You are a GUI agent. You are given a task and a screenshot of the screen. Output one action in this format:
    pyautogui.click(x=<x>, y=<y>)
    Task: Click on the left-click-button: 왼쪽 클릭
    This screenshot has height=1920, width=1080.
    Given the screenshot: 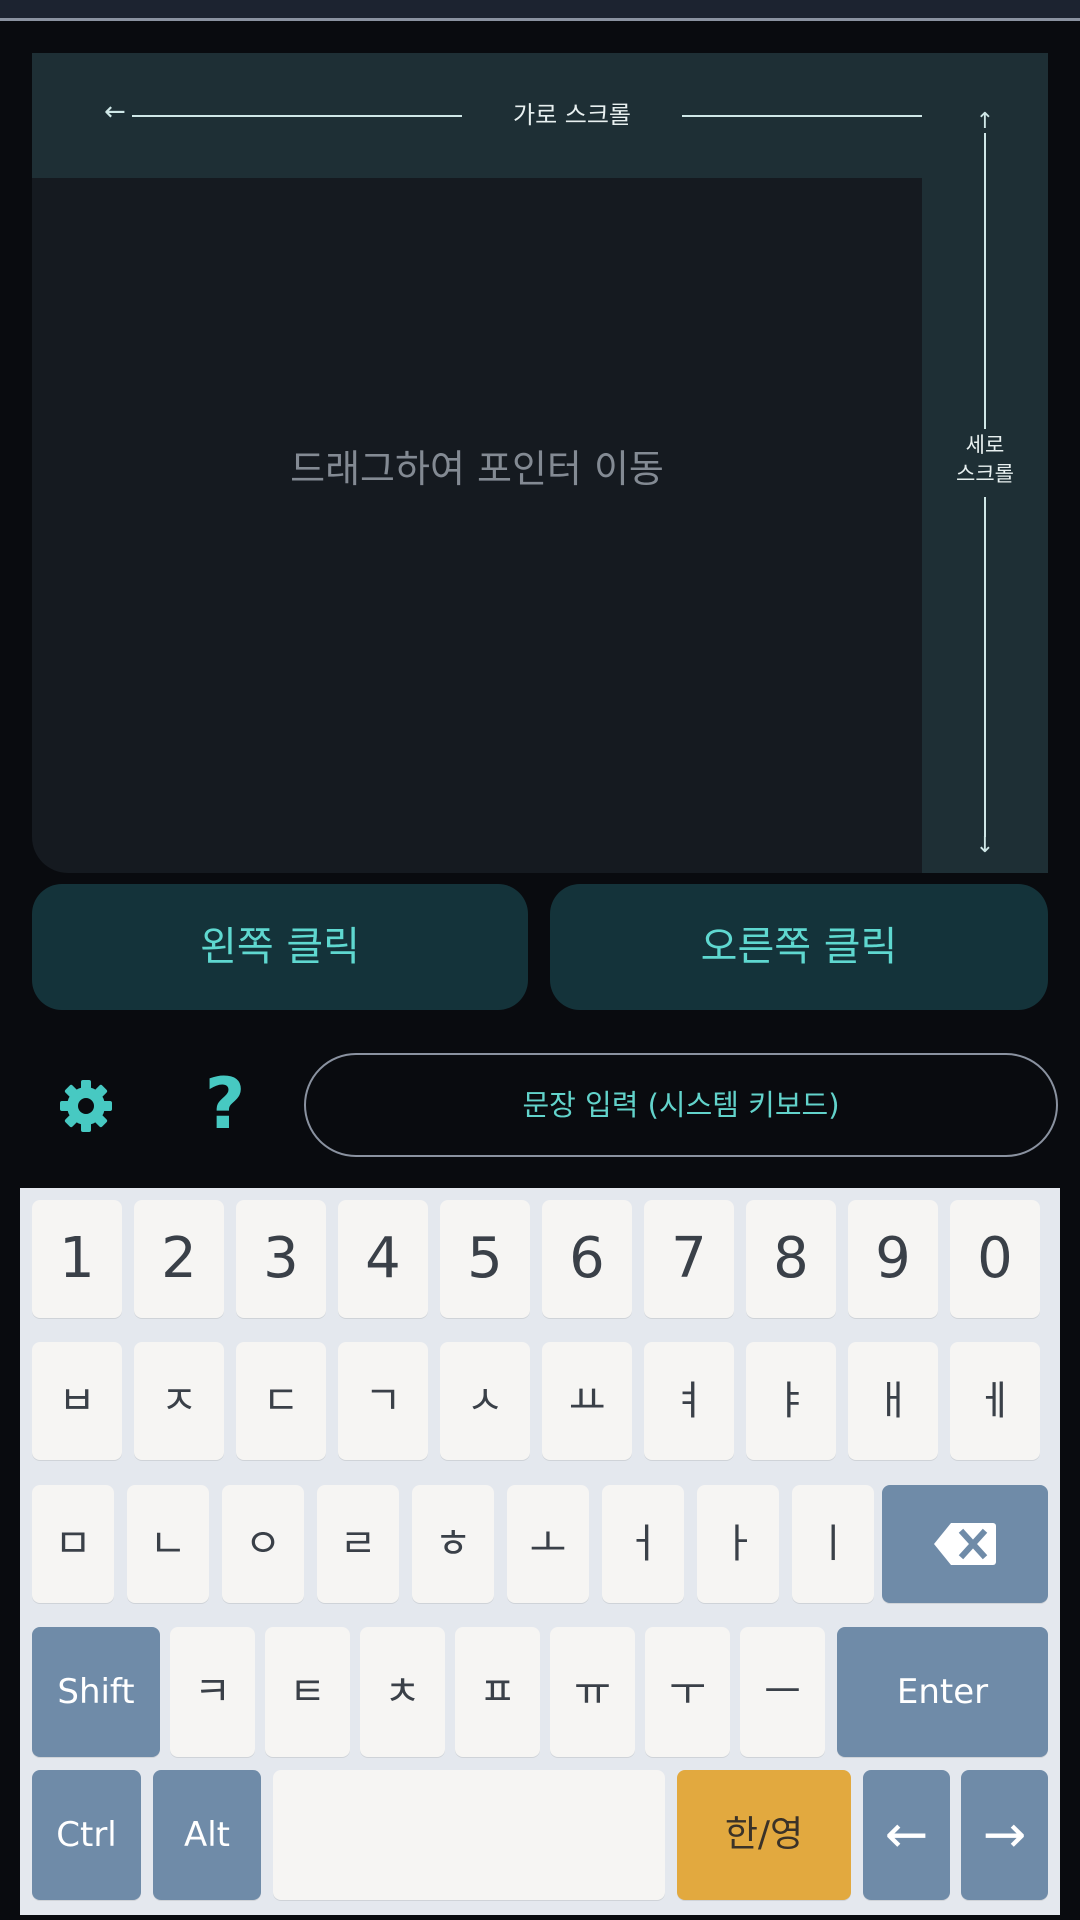 What is the action you would take?
    pyautogui.click(x=280, y=947)
    